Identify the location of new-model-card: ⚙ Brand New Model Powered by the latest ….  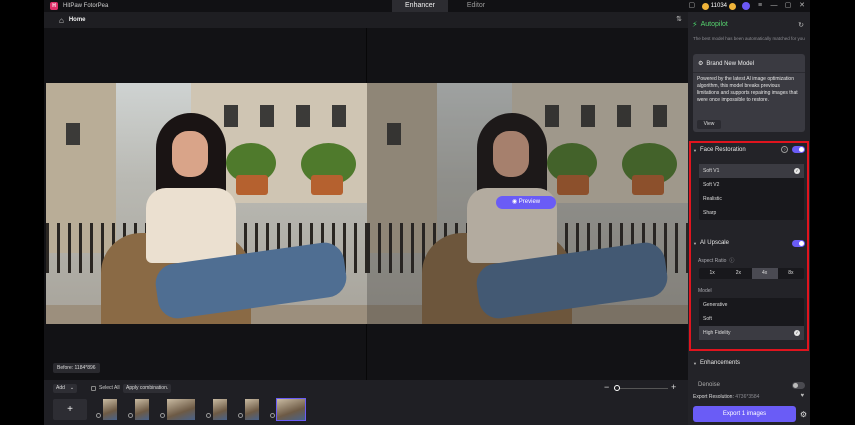
(749, 93).